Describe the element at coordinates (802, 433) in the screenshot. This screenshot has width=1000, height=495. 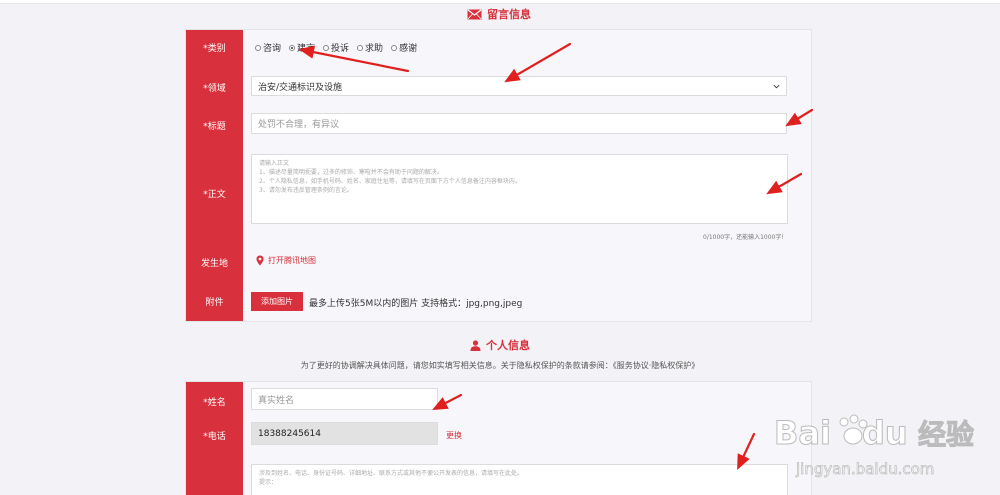
I see `watermark-brand-main: Bai` at that location.